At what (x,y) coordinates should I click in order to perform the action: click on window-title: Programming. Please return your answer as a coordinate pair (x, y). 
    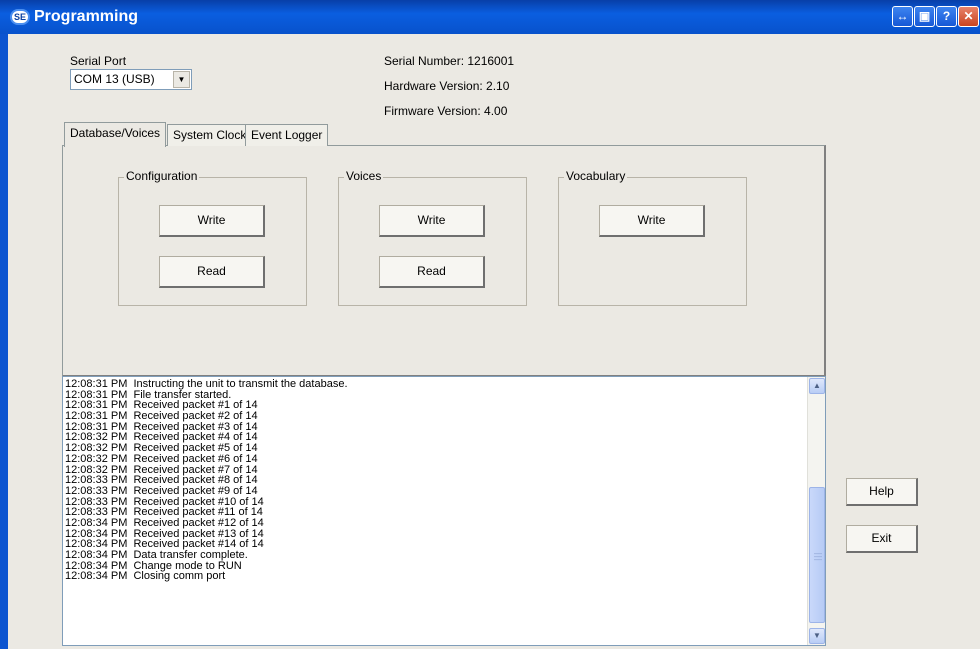
    Looking at the image, I should click on (86, 16).